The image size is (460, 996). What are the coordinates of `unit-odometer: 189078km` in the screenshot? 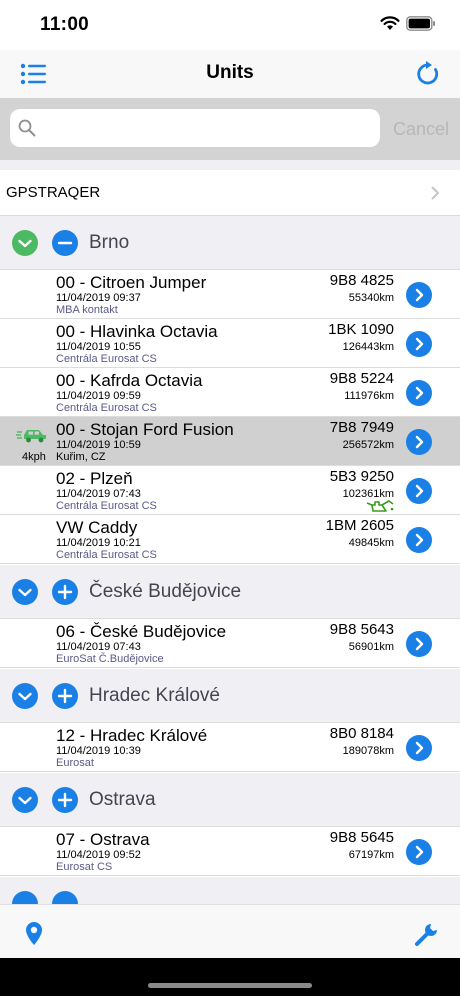 It's located at (368, 751).